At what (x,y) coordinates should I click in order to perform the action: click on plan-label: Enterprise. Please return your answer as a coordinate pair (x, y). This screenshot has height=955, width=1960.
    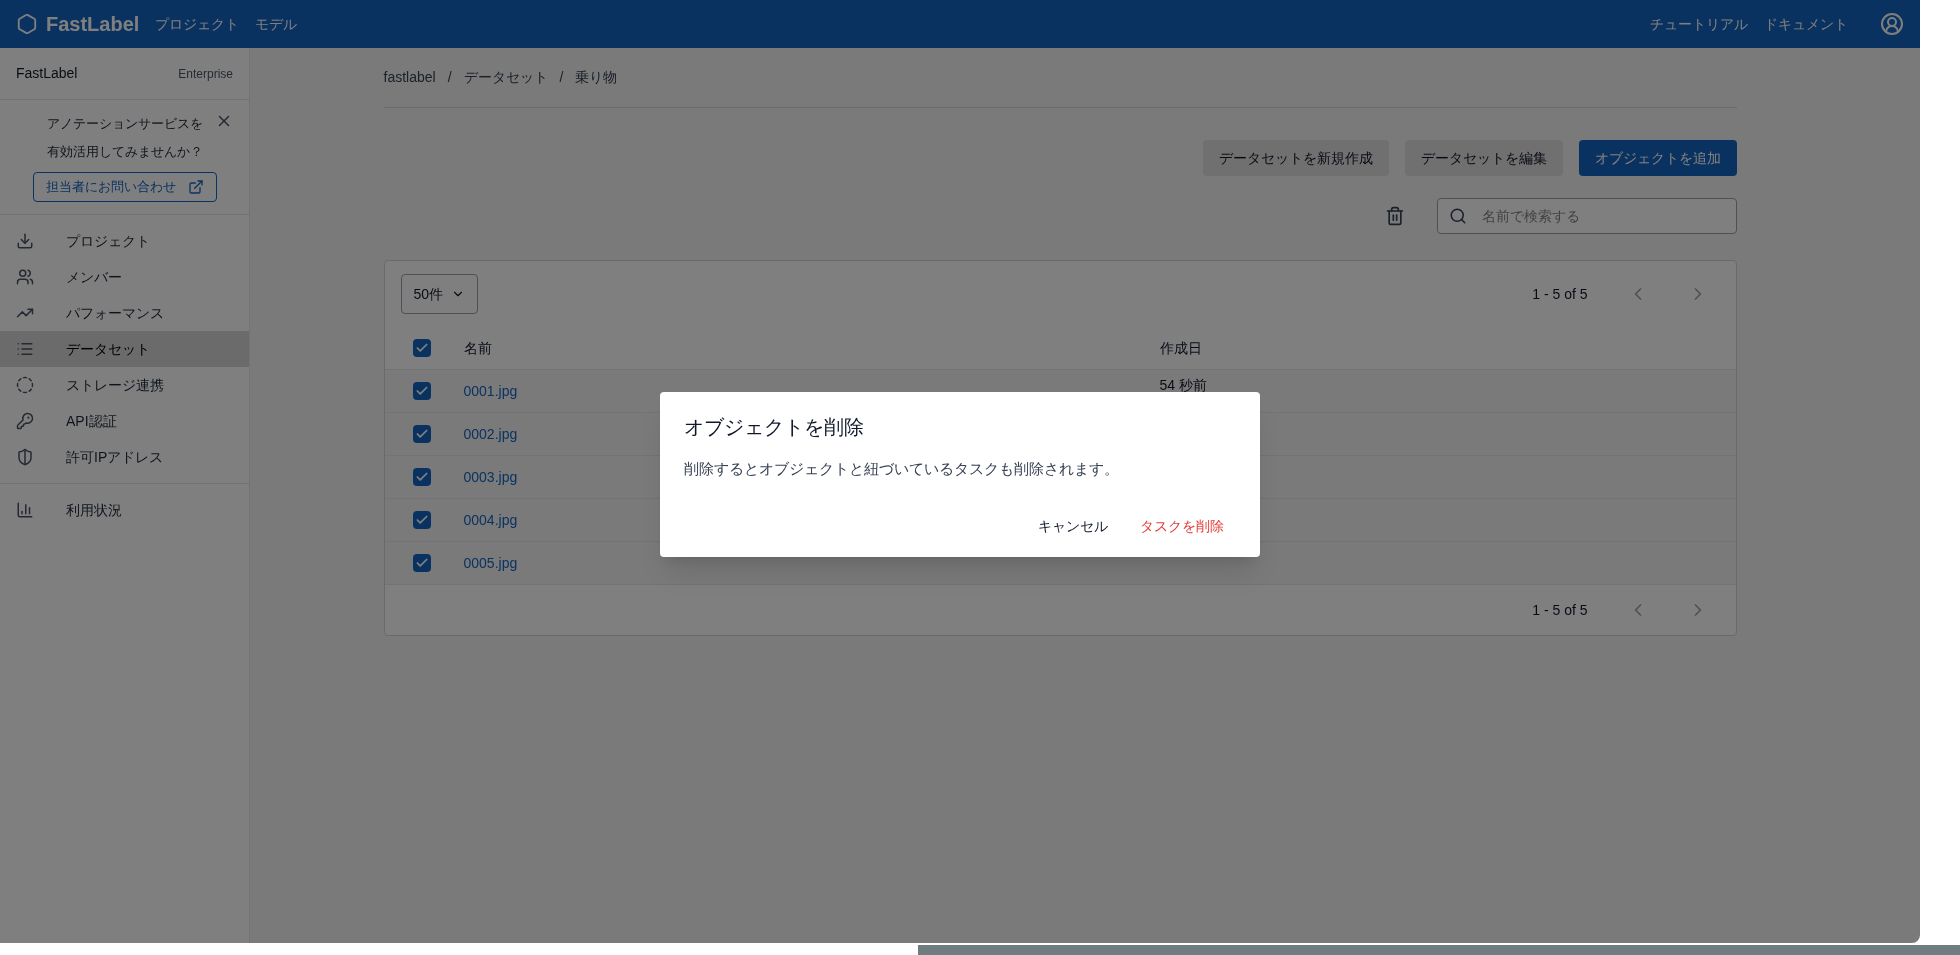
    Looking at the image, I should click on (205, 74).